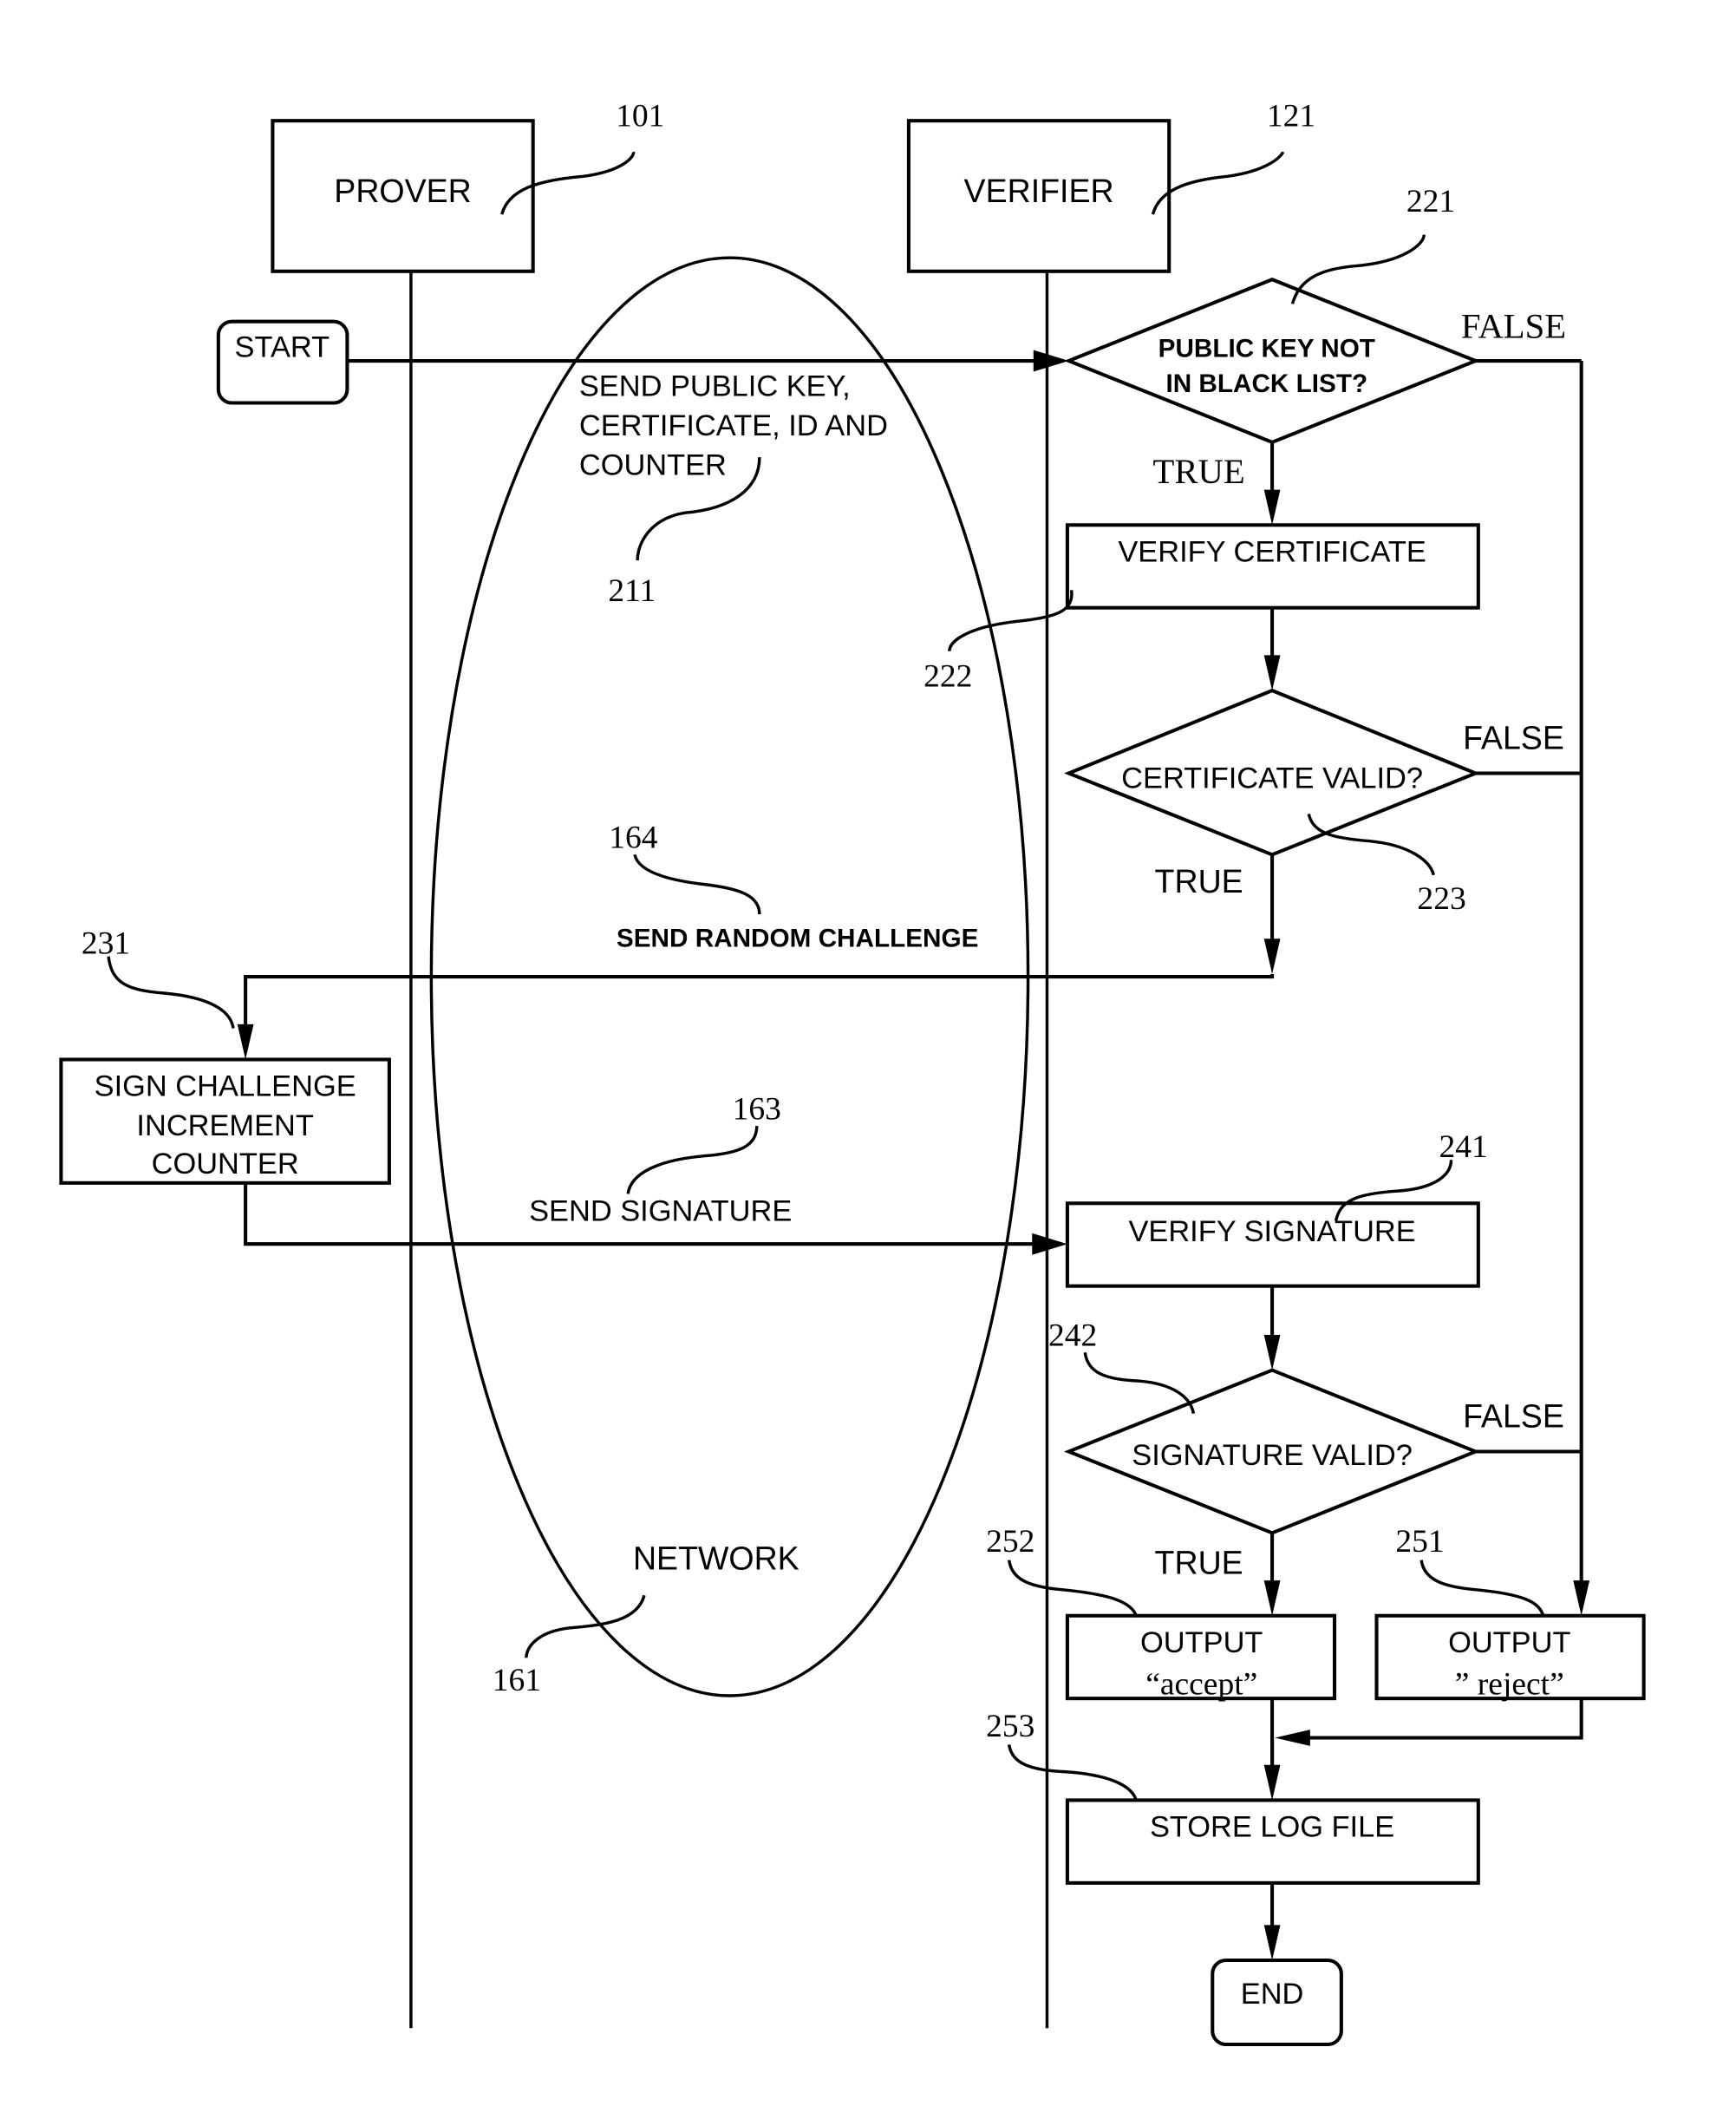 This screenshot has width=1736, height=2119. What do you see at coordinates (1513, 1416) in the screenshot?
I see `sig-valid-false-label: FALSE` at bounding box center [1513, 1416].